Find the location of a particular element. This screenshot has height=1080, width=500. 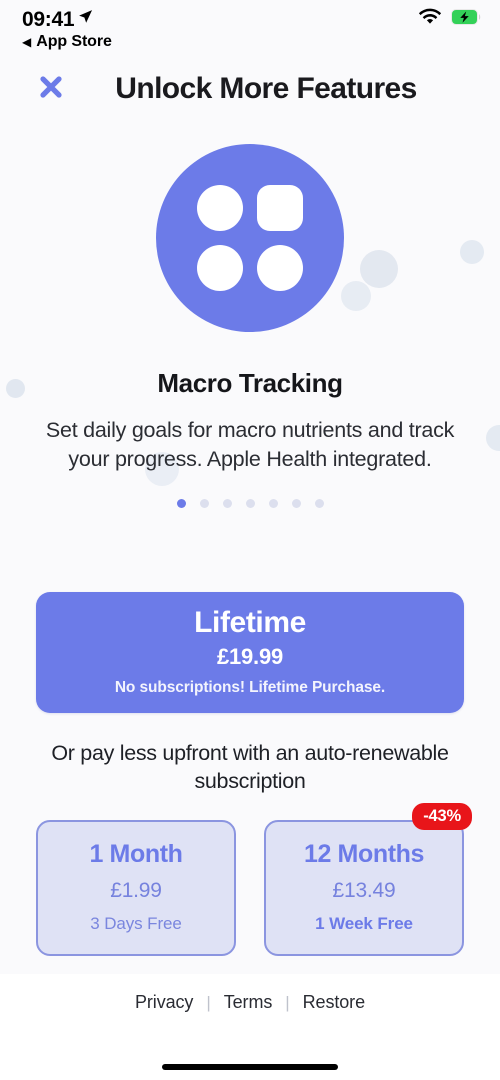

home-indicator is located at coordinates (250, 1067).